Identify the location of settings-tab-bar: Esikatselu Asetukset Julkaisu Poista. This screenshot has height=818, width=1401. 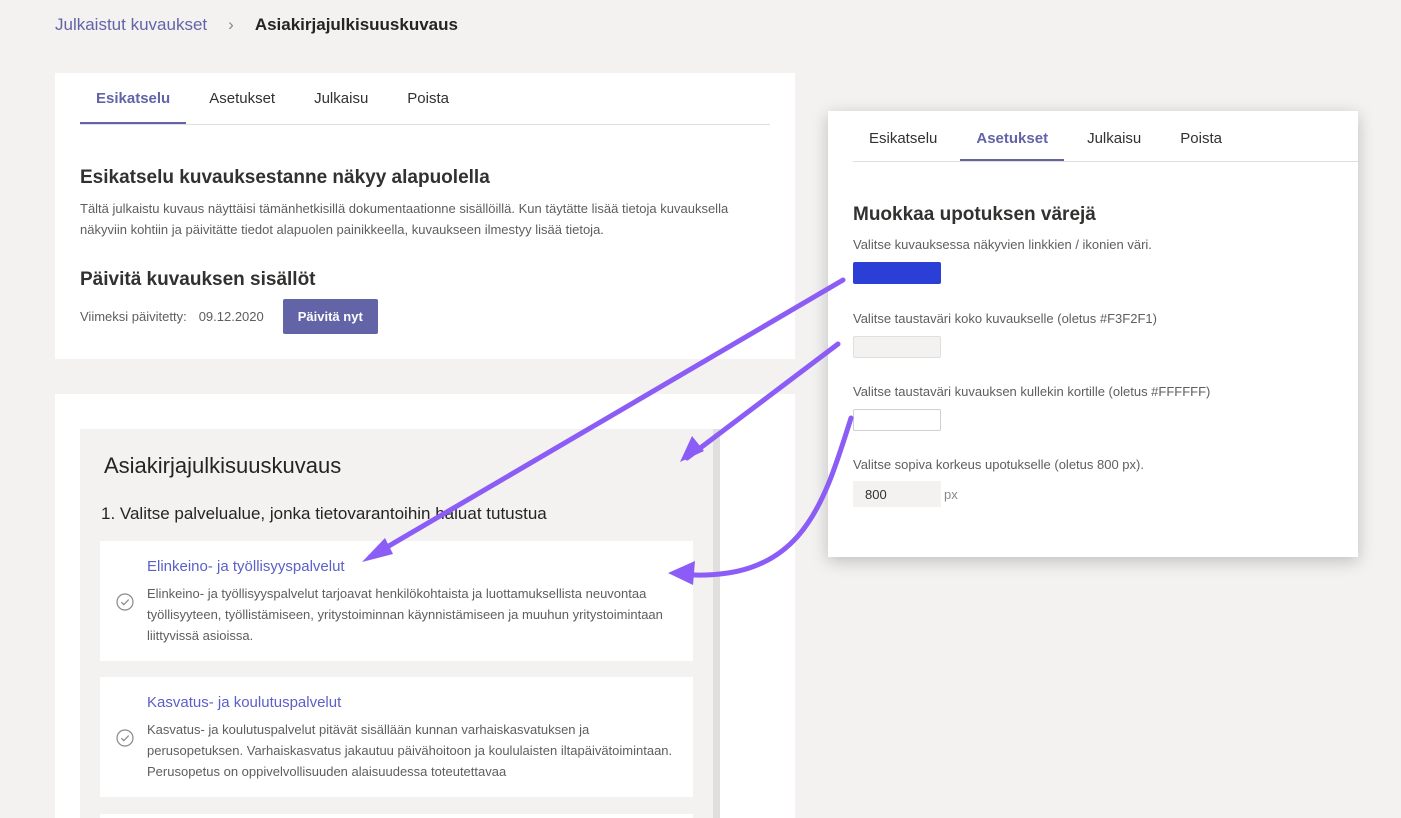
(1105, 136).